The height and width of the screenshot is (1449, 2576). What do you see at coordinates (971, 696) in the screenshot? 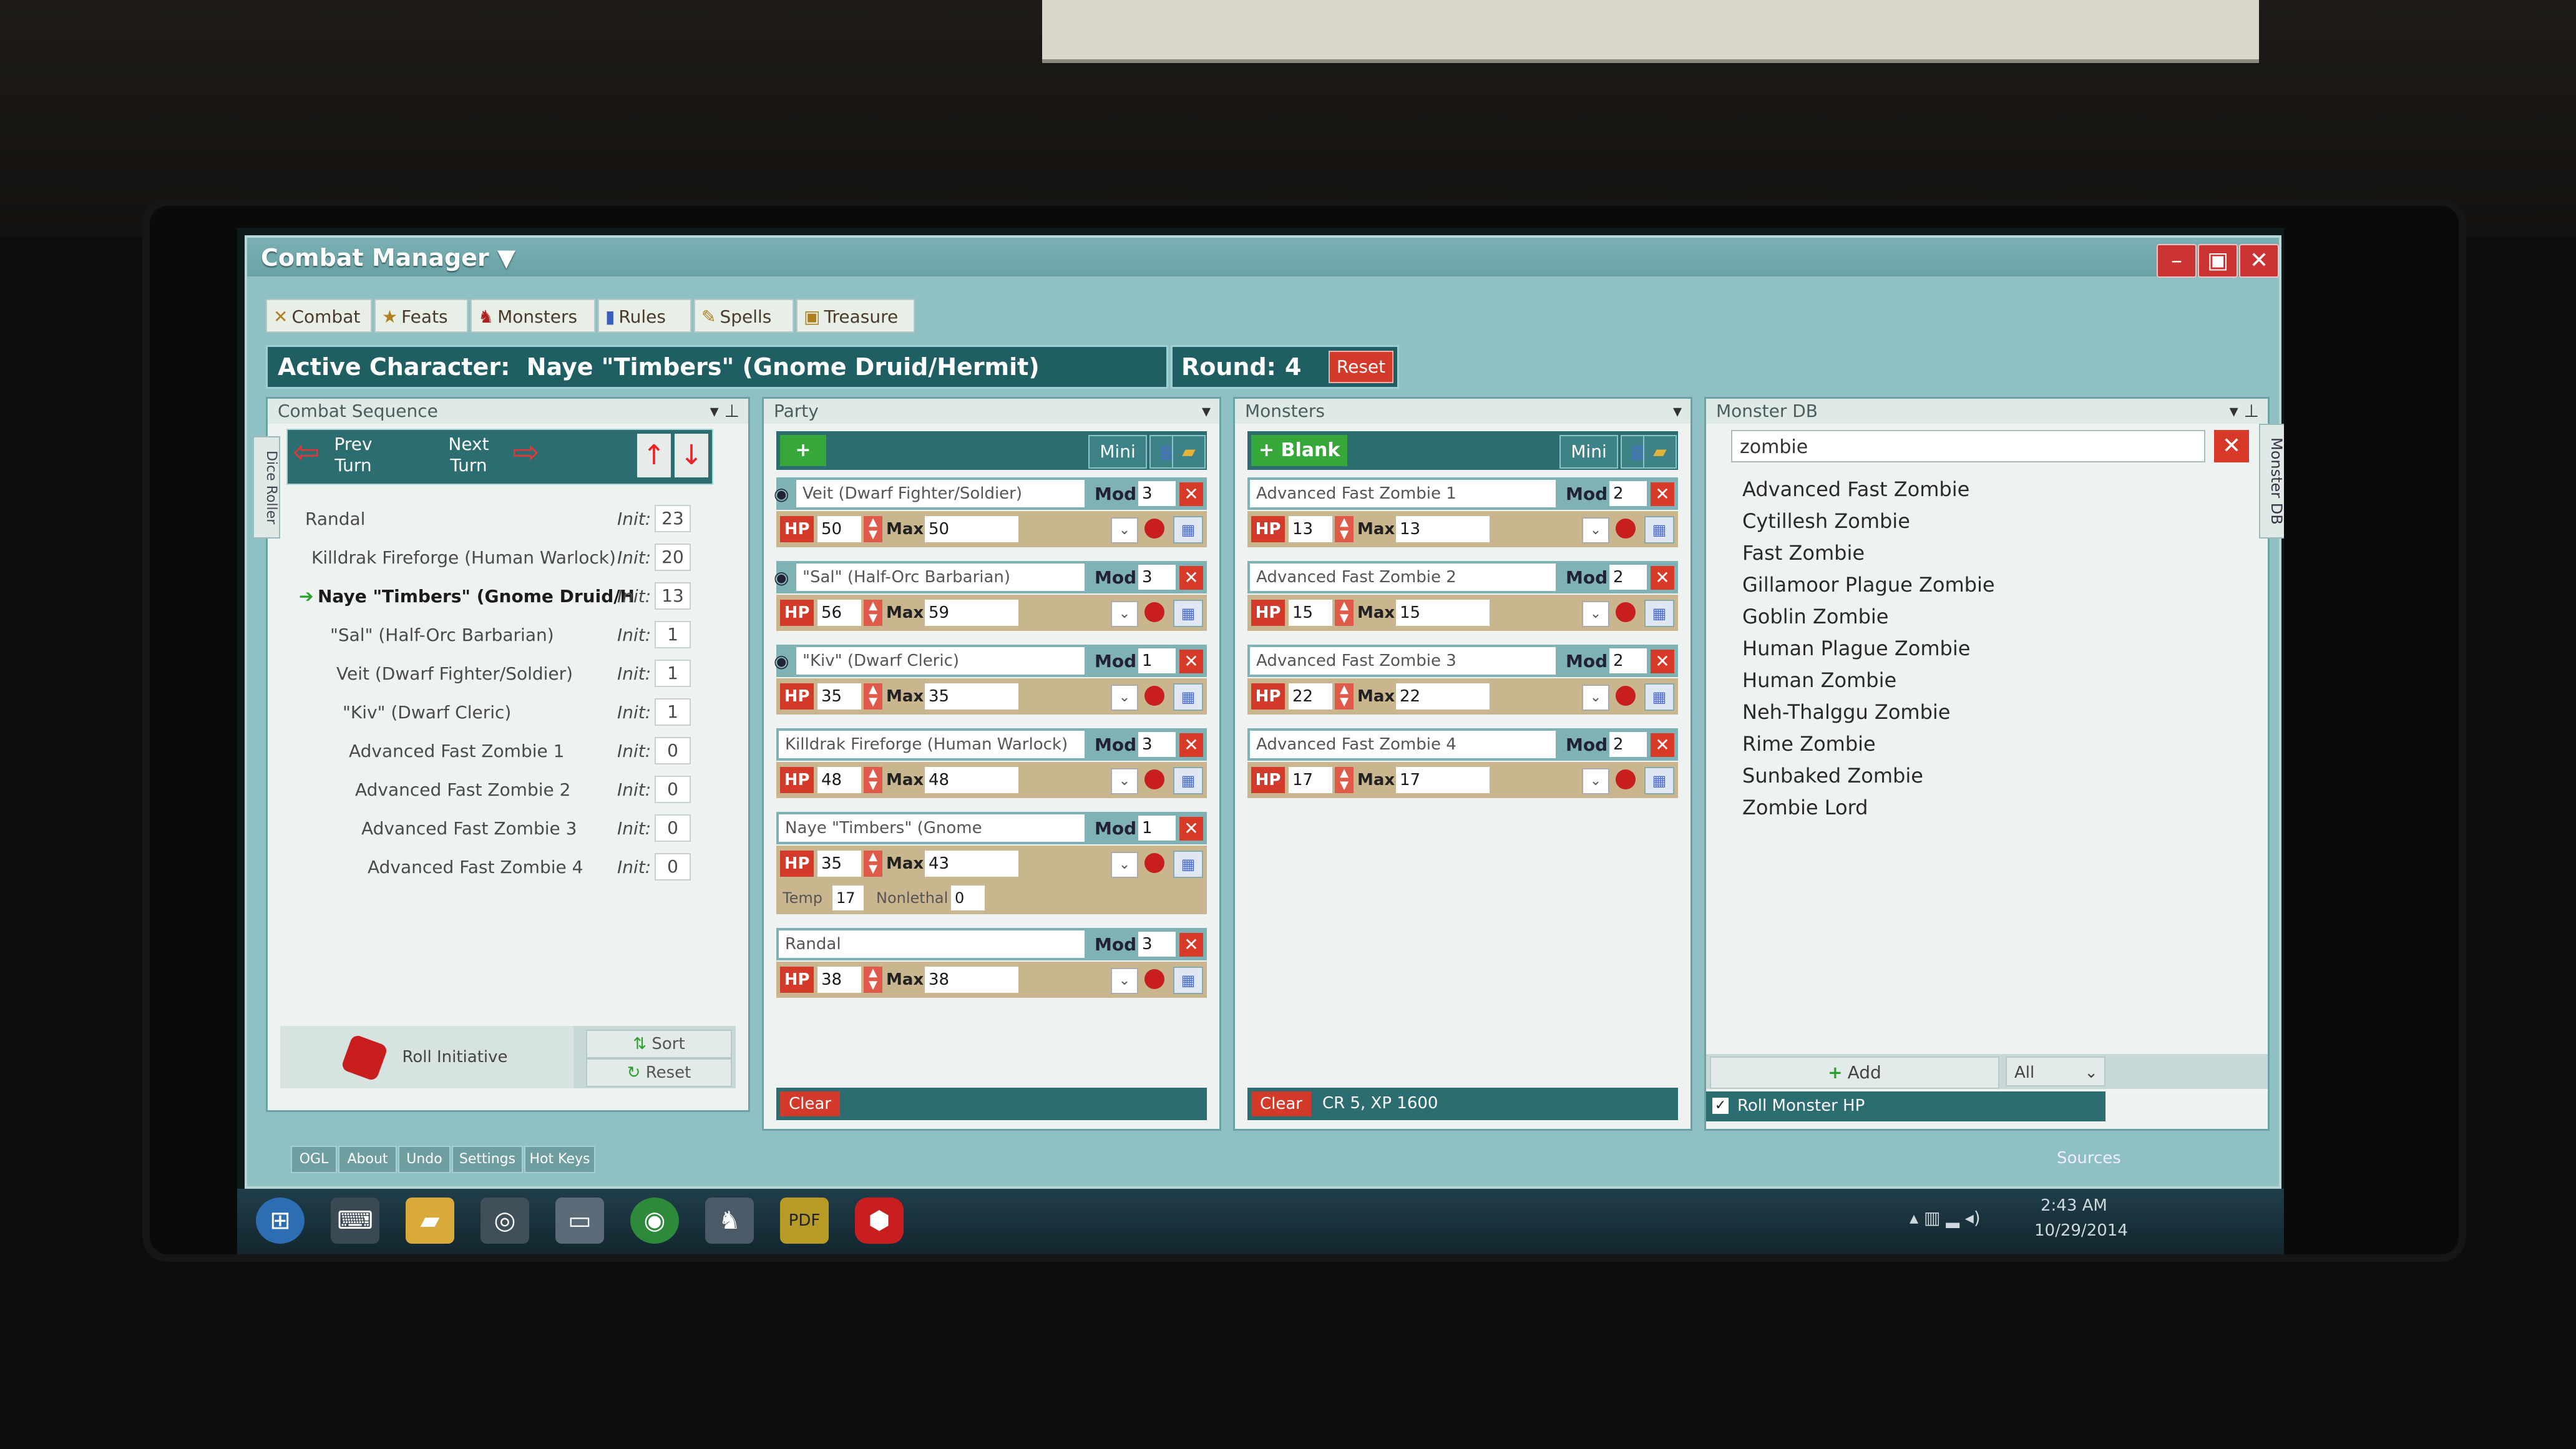
I see `max-hp-value: 35` at bounding box center [971, 696].